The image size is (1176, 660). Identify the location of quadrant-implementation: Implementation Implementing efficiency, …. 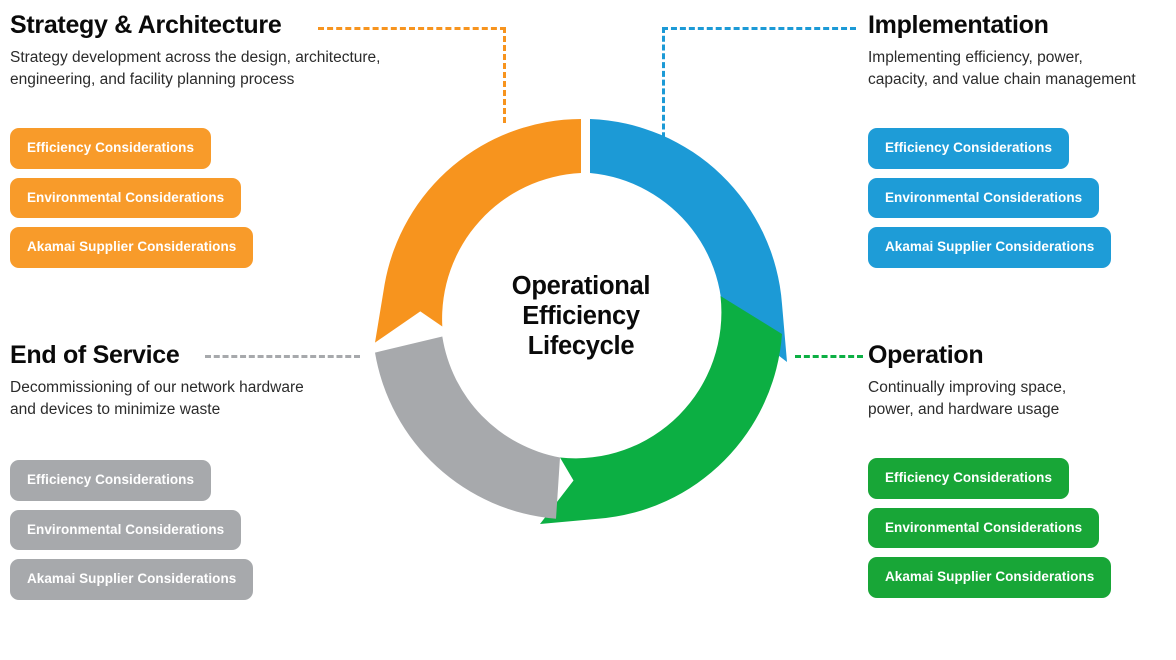
(1022, 51).